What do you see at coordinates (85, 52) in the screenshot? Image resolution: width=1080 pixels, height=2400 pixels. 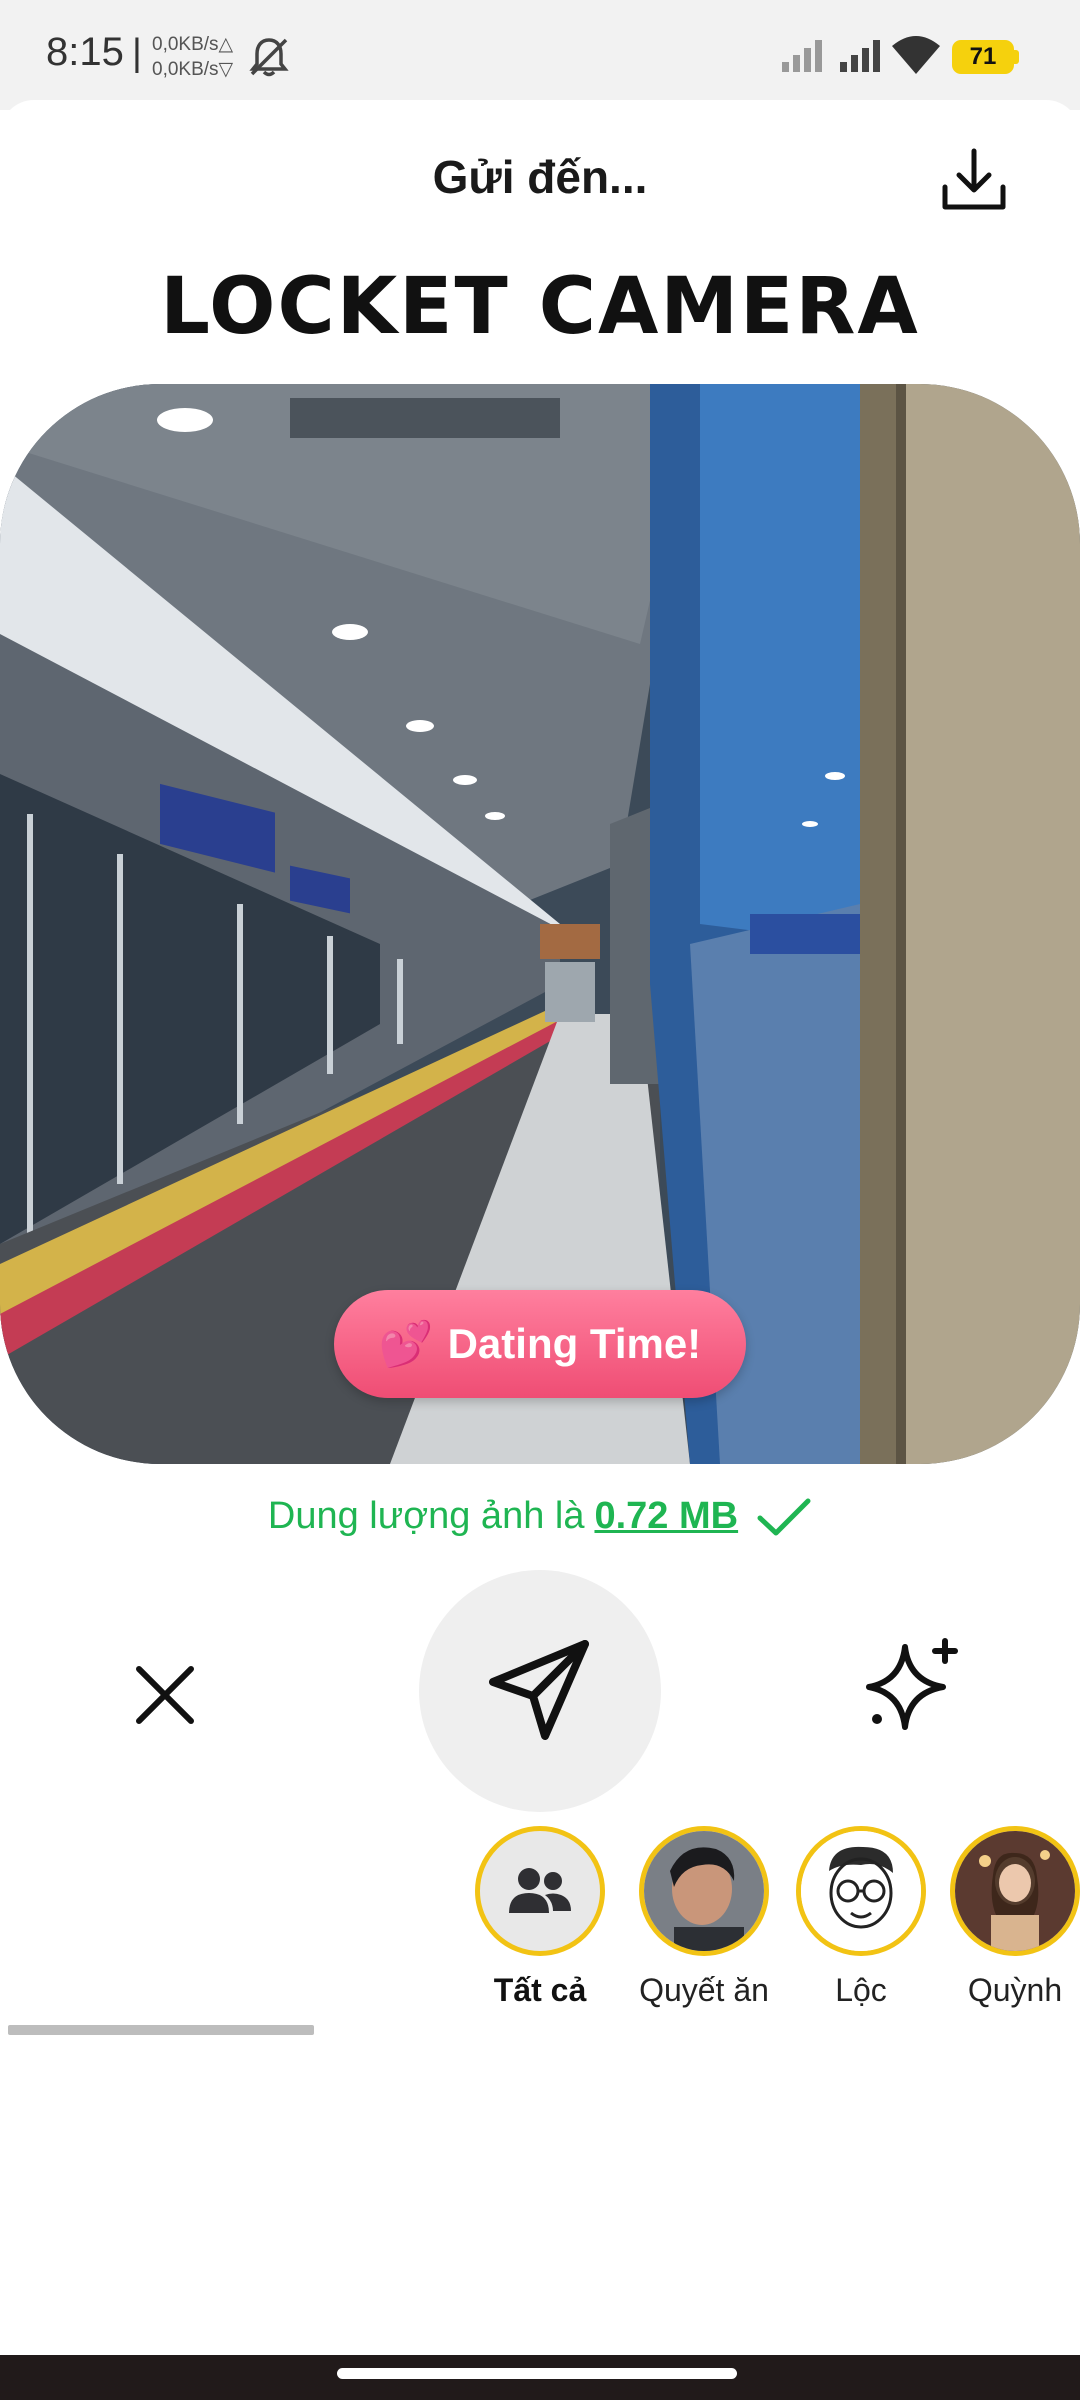 I see `status-time: 8:15` at bounding box center [85, 52].